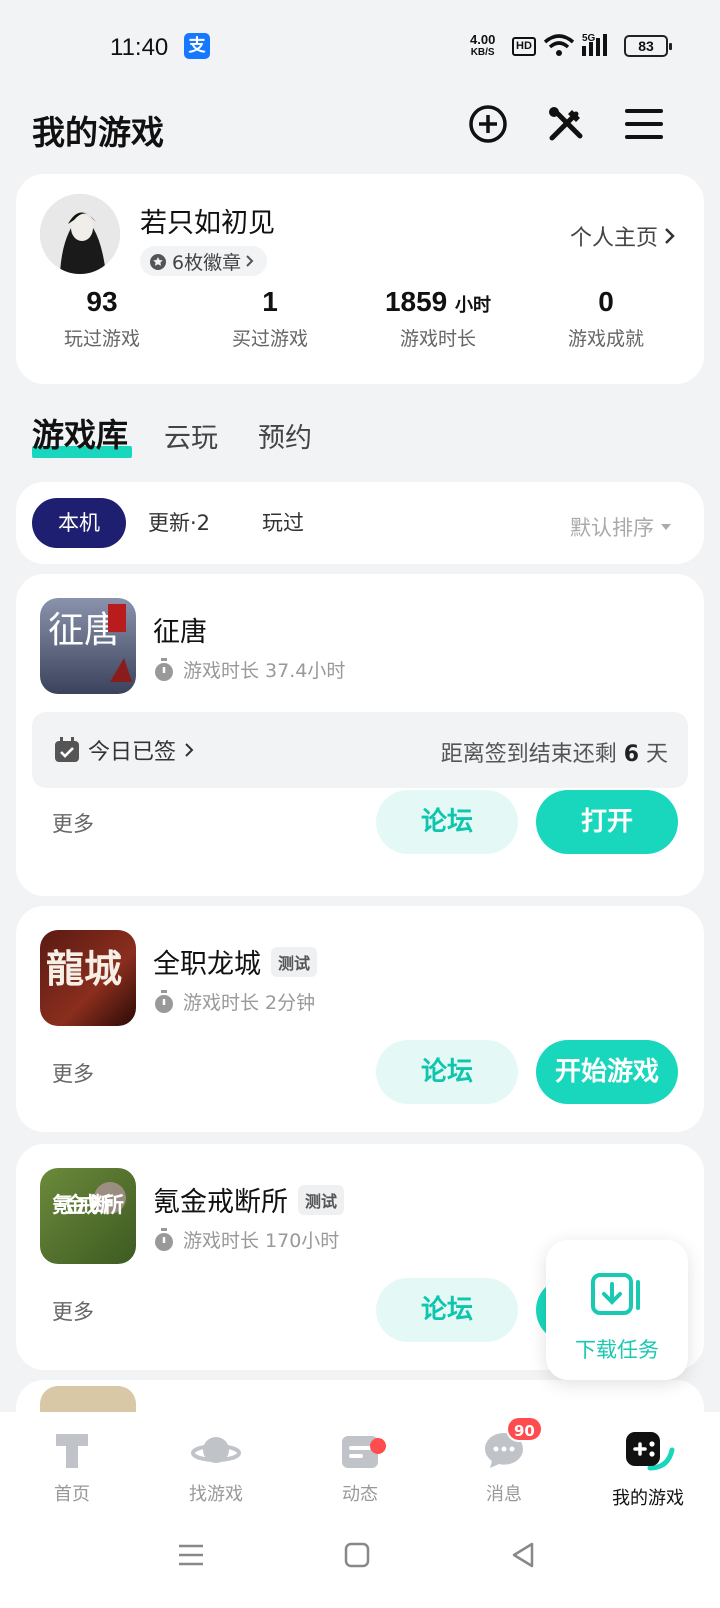 The width and height of the screenshot is (720, 1608). I want to click on add-circle-icon, so click(488, 124).